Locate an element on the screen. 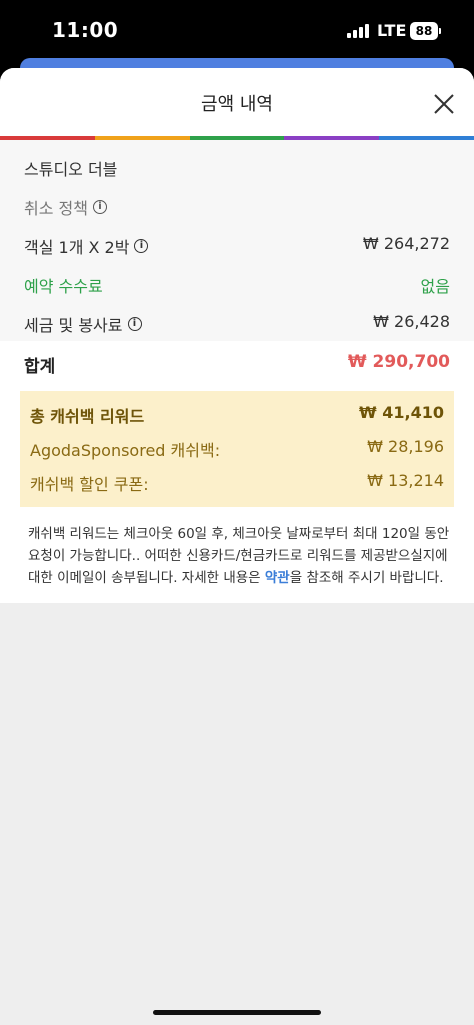  close-button is located at coordinates (444, 104).